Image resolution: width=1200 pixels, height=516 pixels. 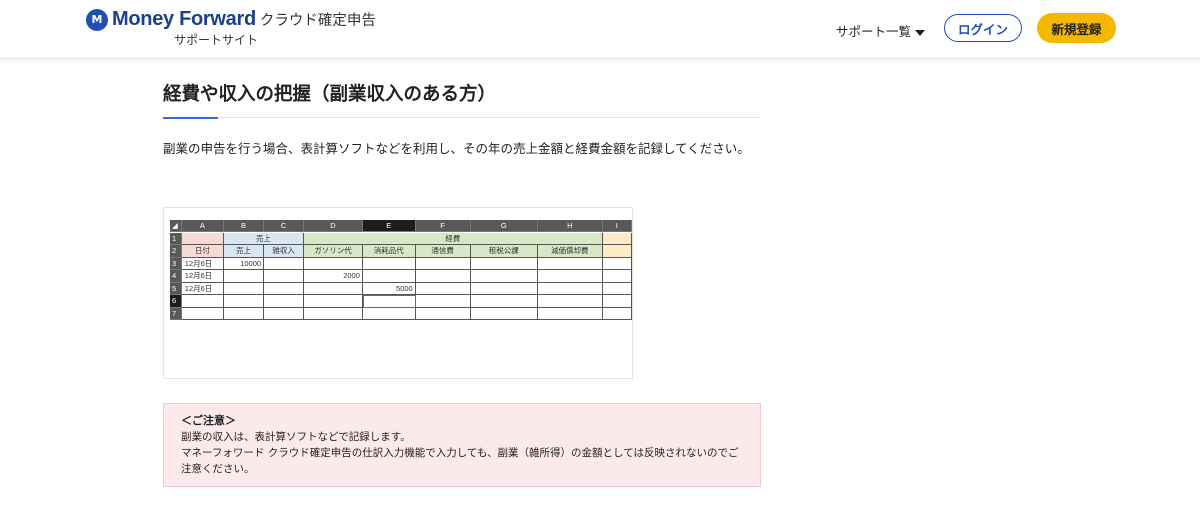 What do you see at coordinates (504, 251) in the screenshot?
I see `cell: 租税公課` at bounding box center [504, 251].